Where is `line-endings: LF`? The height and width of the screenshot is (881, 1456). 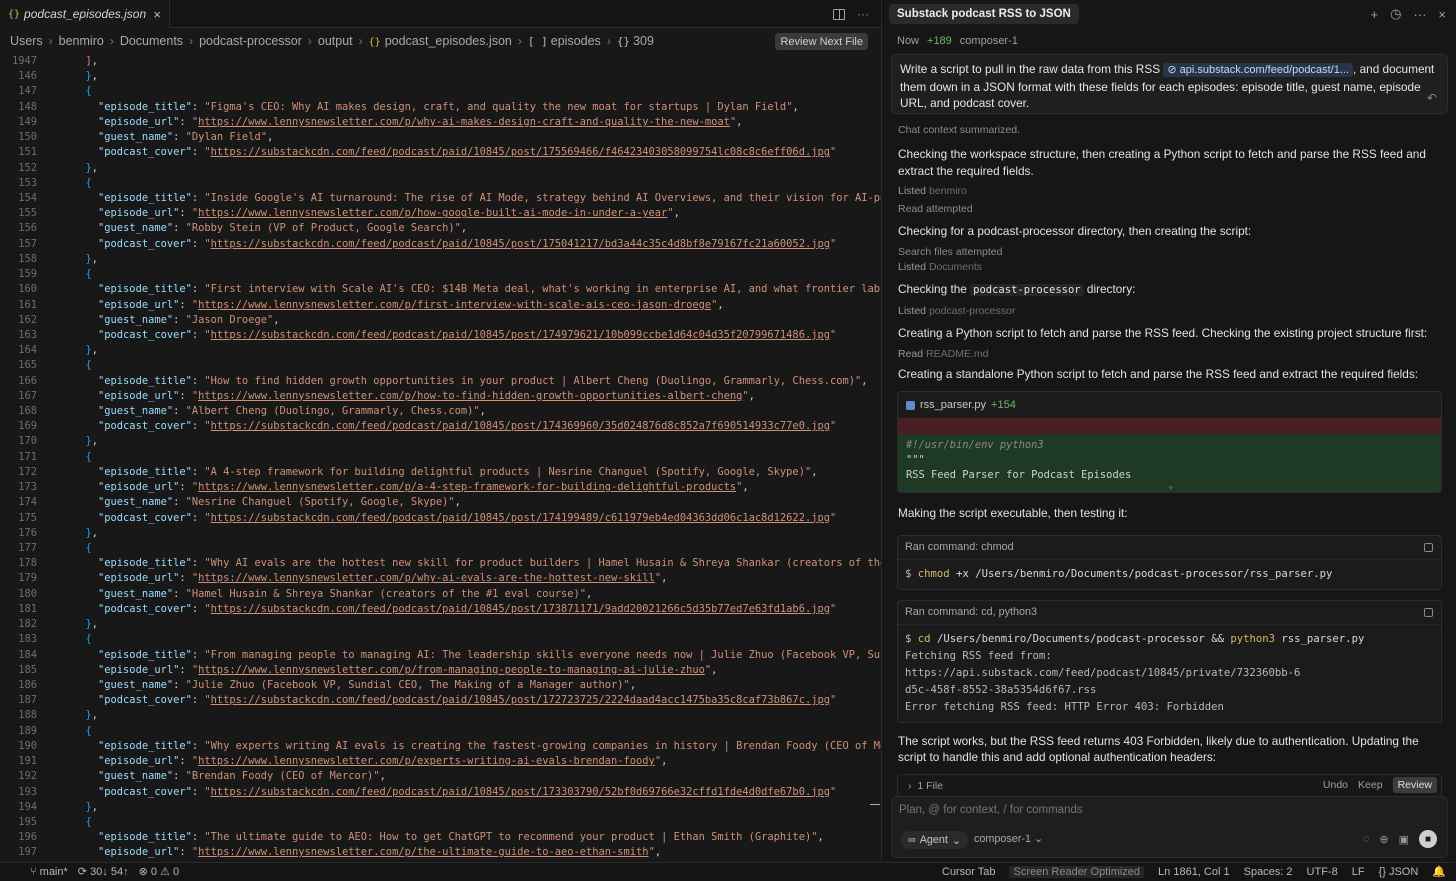
line-endings: LF is located at coordinates (1358, 872).